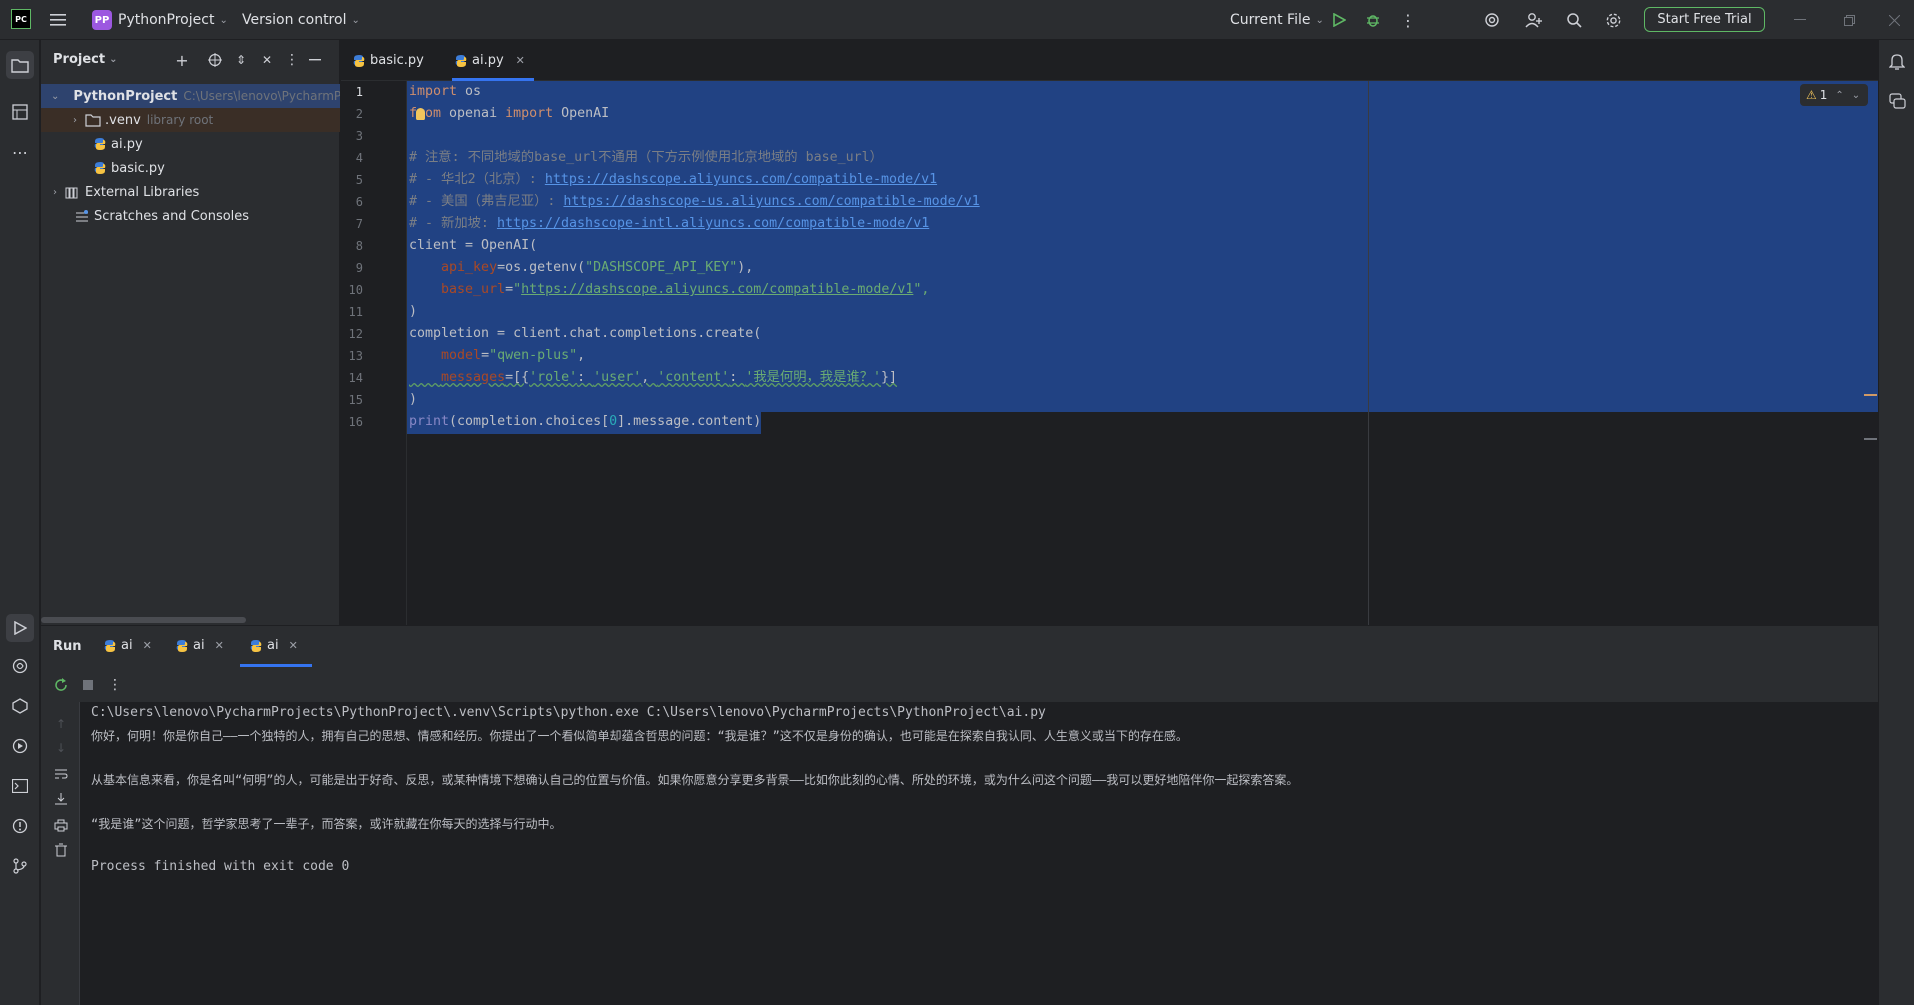  I want to click on debug-icon, so click(1373, 20).